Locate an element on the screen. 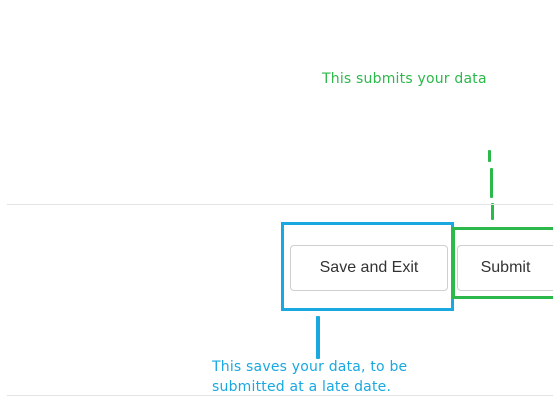  form-divider-bottom is located at coordinates (280, 395).